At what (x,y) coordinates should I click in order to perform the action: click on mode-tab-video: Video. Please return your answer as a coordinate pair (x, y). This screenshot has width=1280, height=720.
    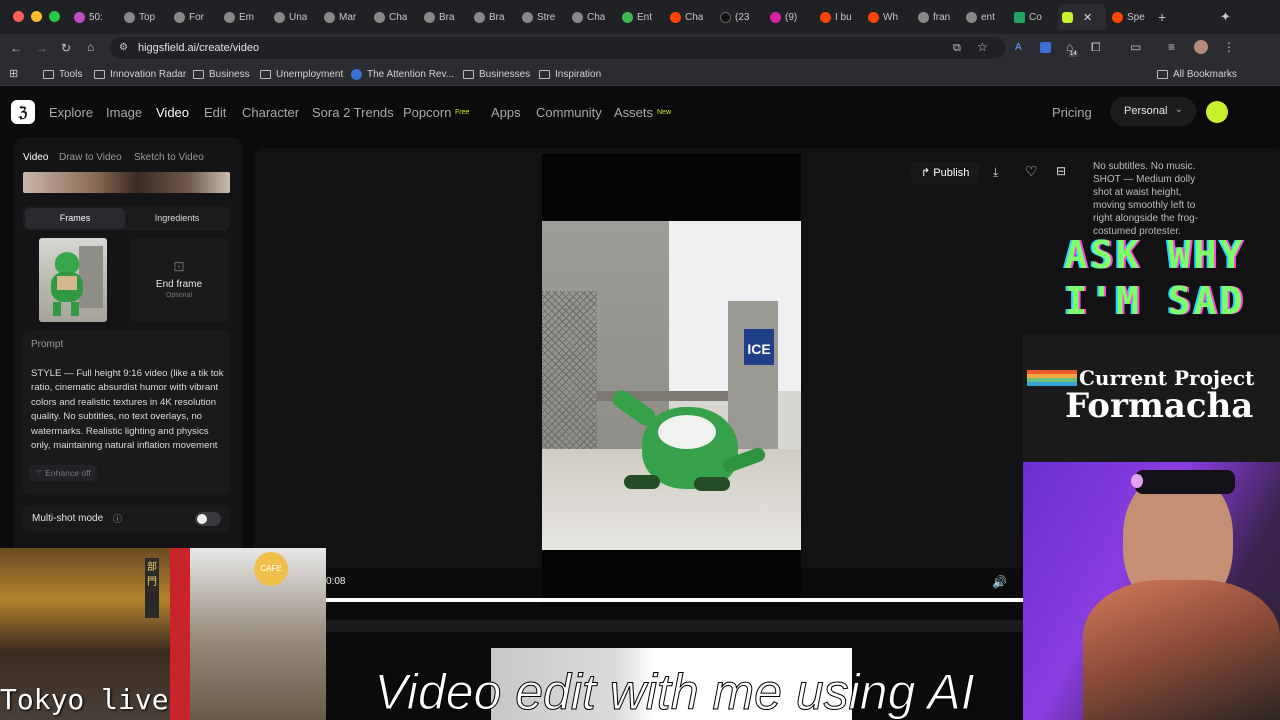
    Looking at the image, I should click on (35, 157).